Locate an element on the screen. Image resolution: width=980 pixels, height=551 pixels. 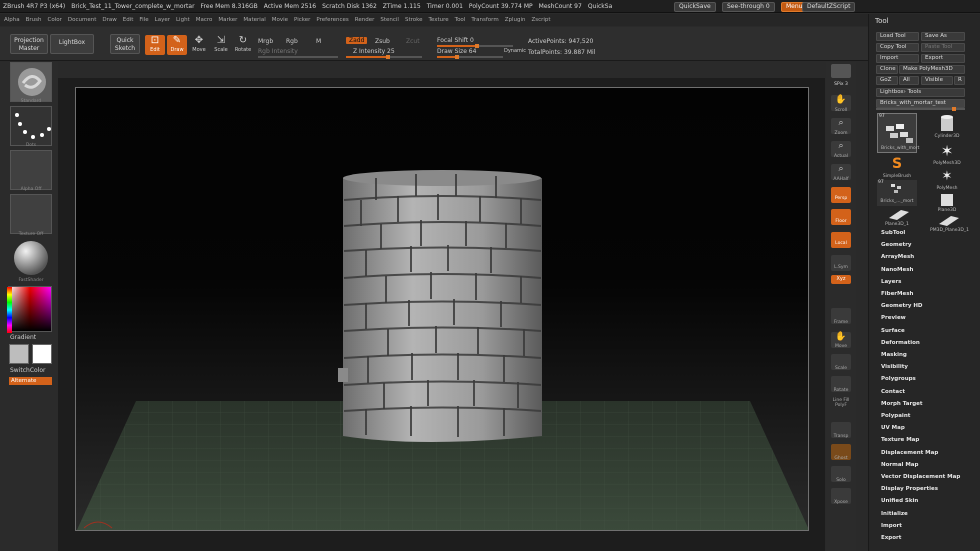
bpr-button is located at coordinates (841, 71).